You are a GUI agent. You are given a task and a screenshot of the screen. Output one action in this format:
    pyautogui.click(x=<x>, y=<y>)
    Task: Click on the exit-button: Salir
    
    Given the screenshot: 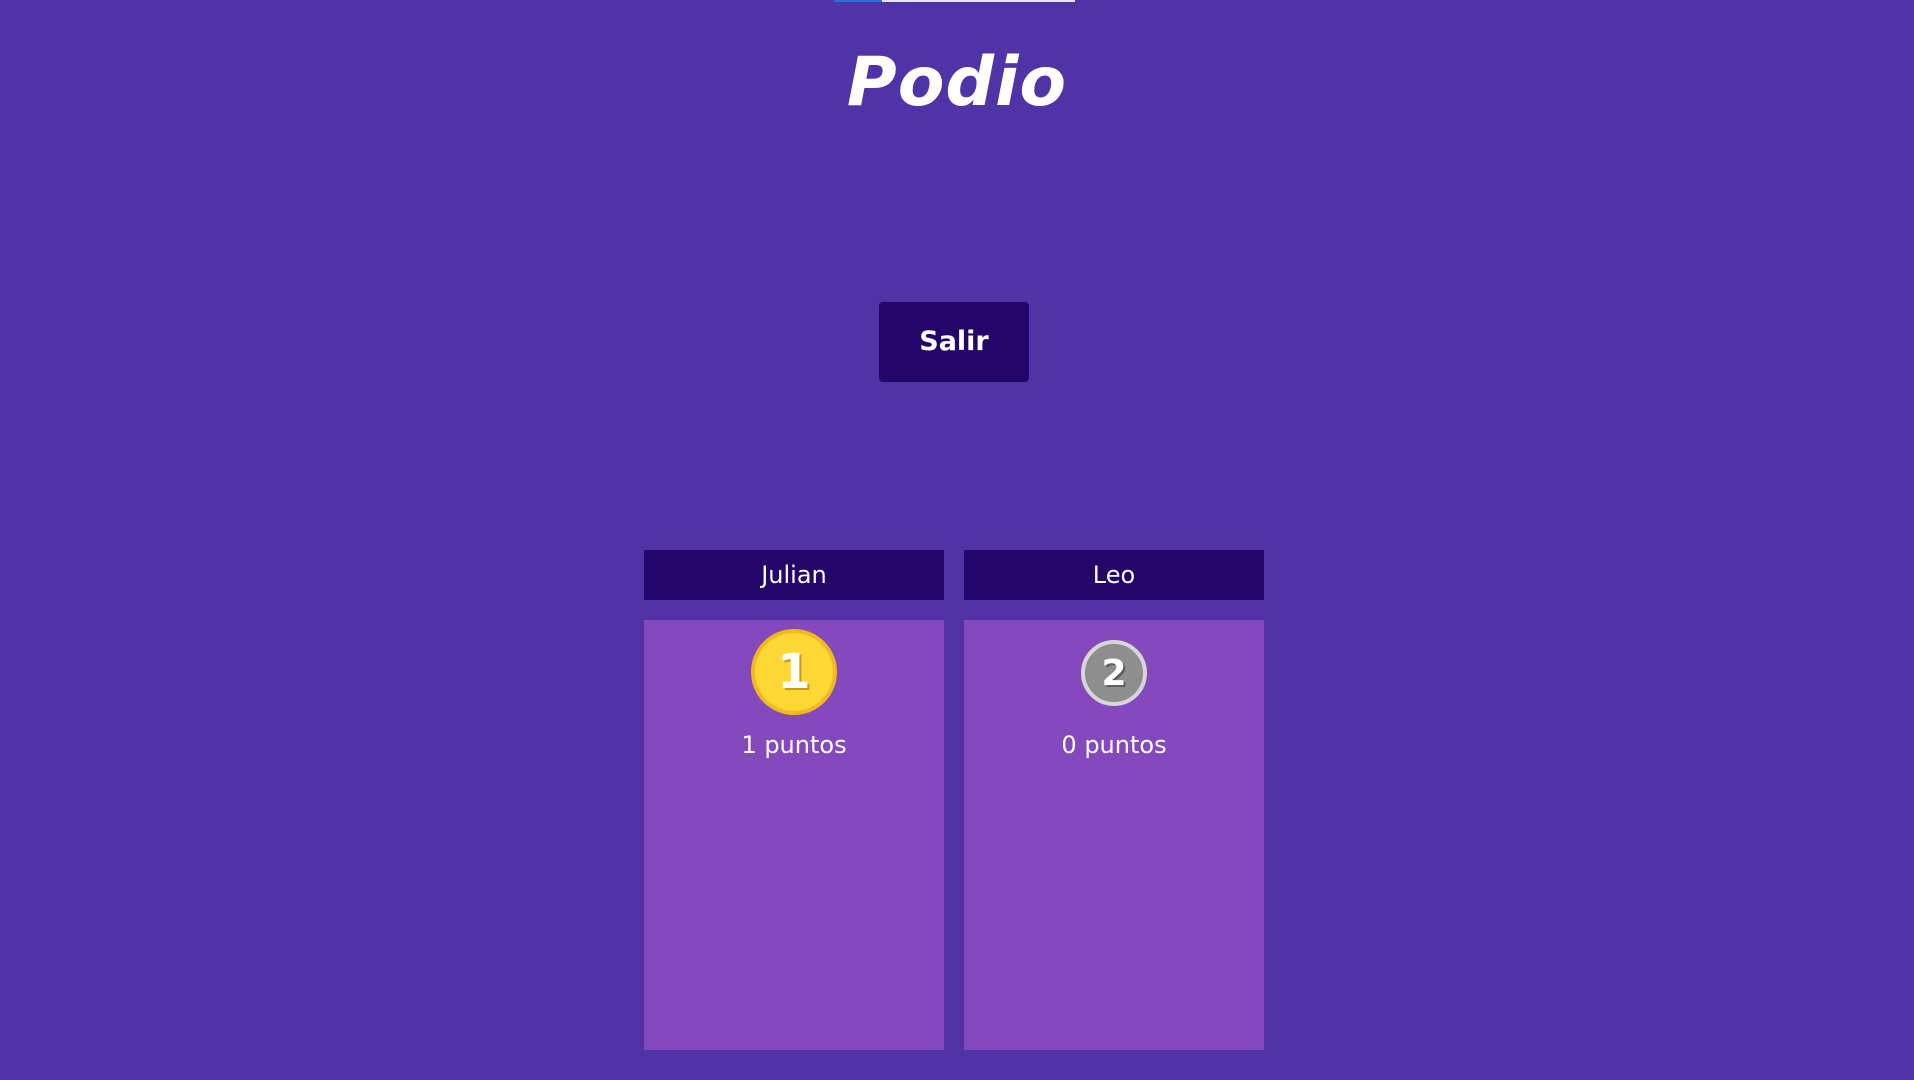 What is the action you would take?
    pyautogui.click(x=954, y=342)
    